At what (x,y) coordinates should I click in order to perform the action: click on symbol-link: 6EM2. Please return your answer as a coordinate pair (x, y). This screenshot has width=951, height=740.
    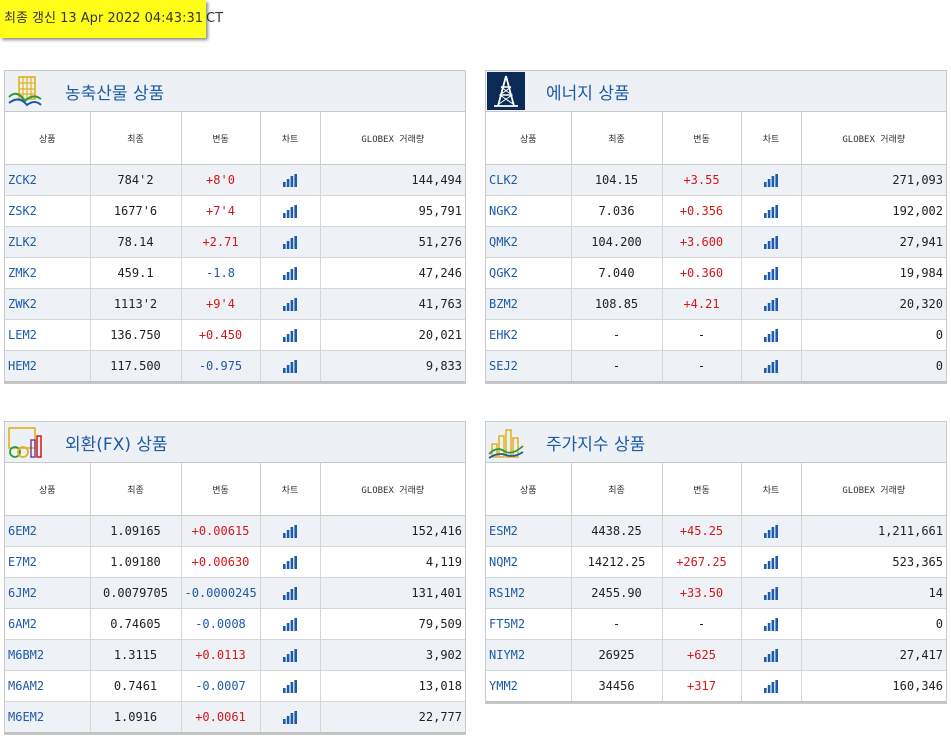
    Looking at the image, I should click on (48, 531).